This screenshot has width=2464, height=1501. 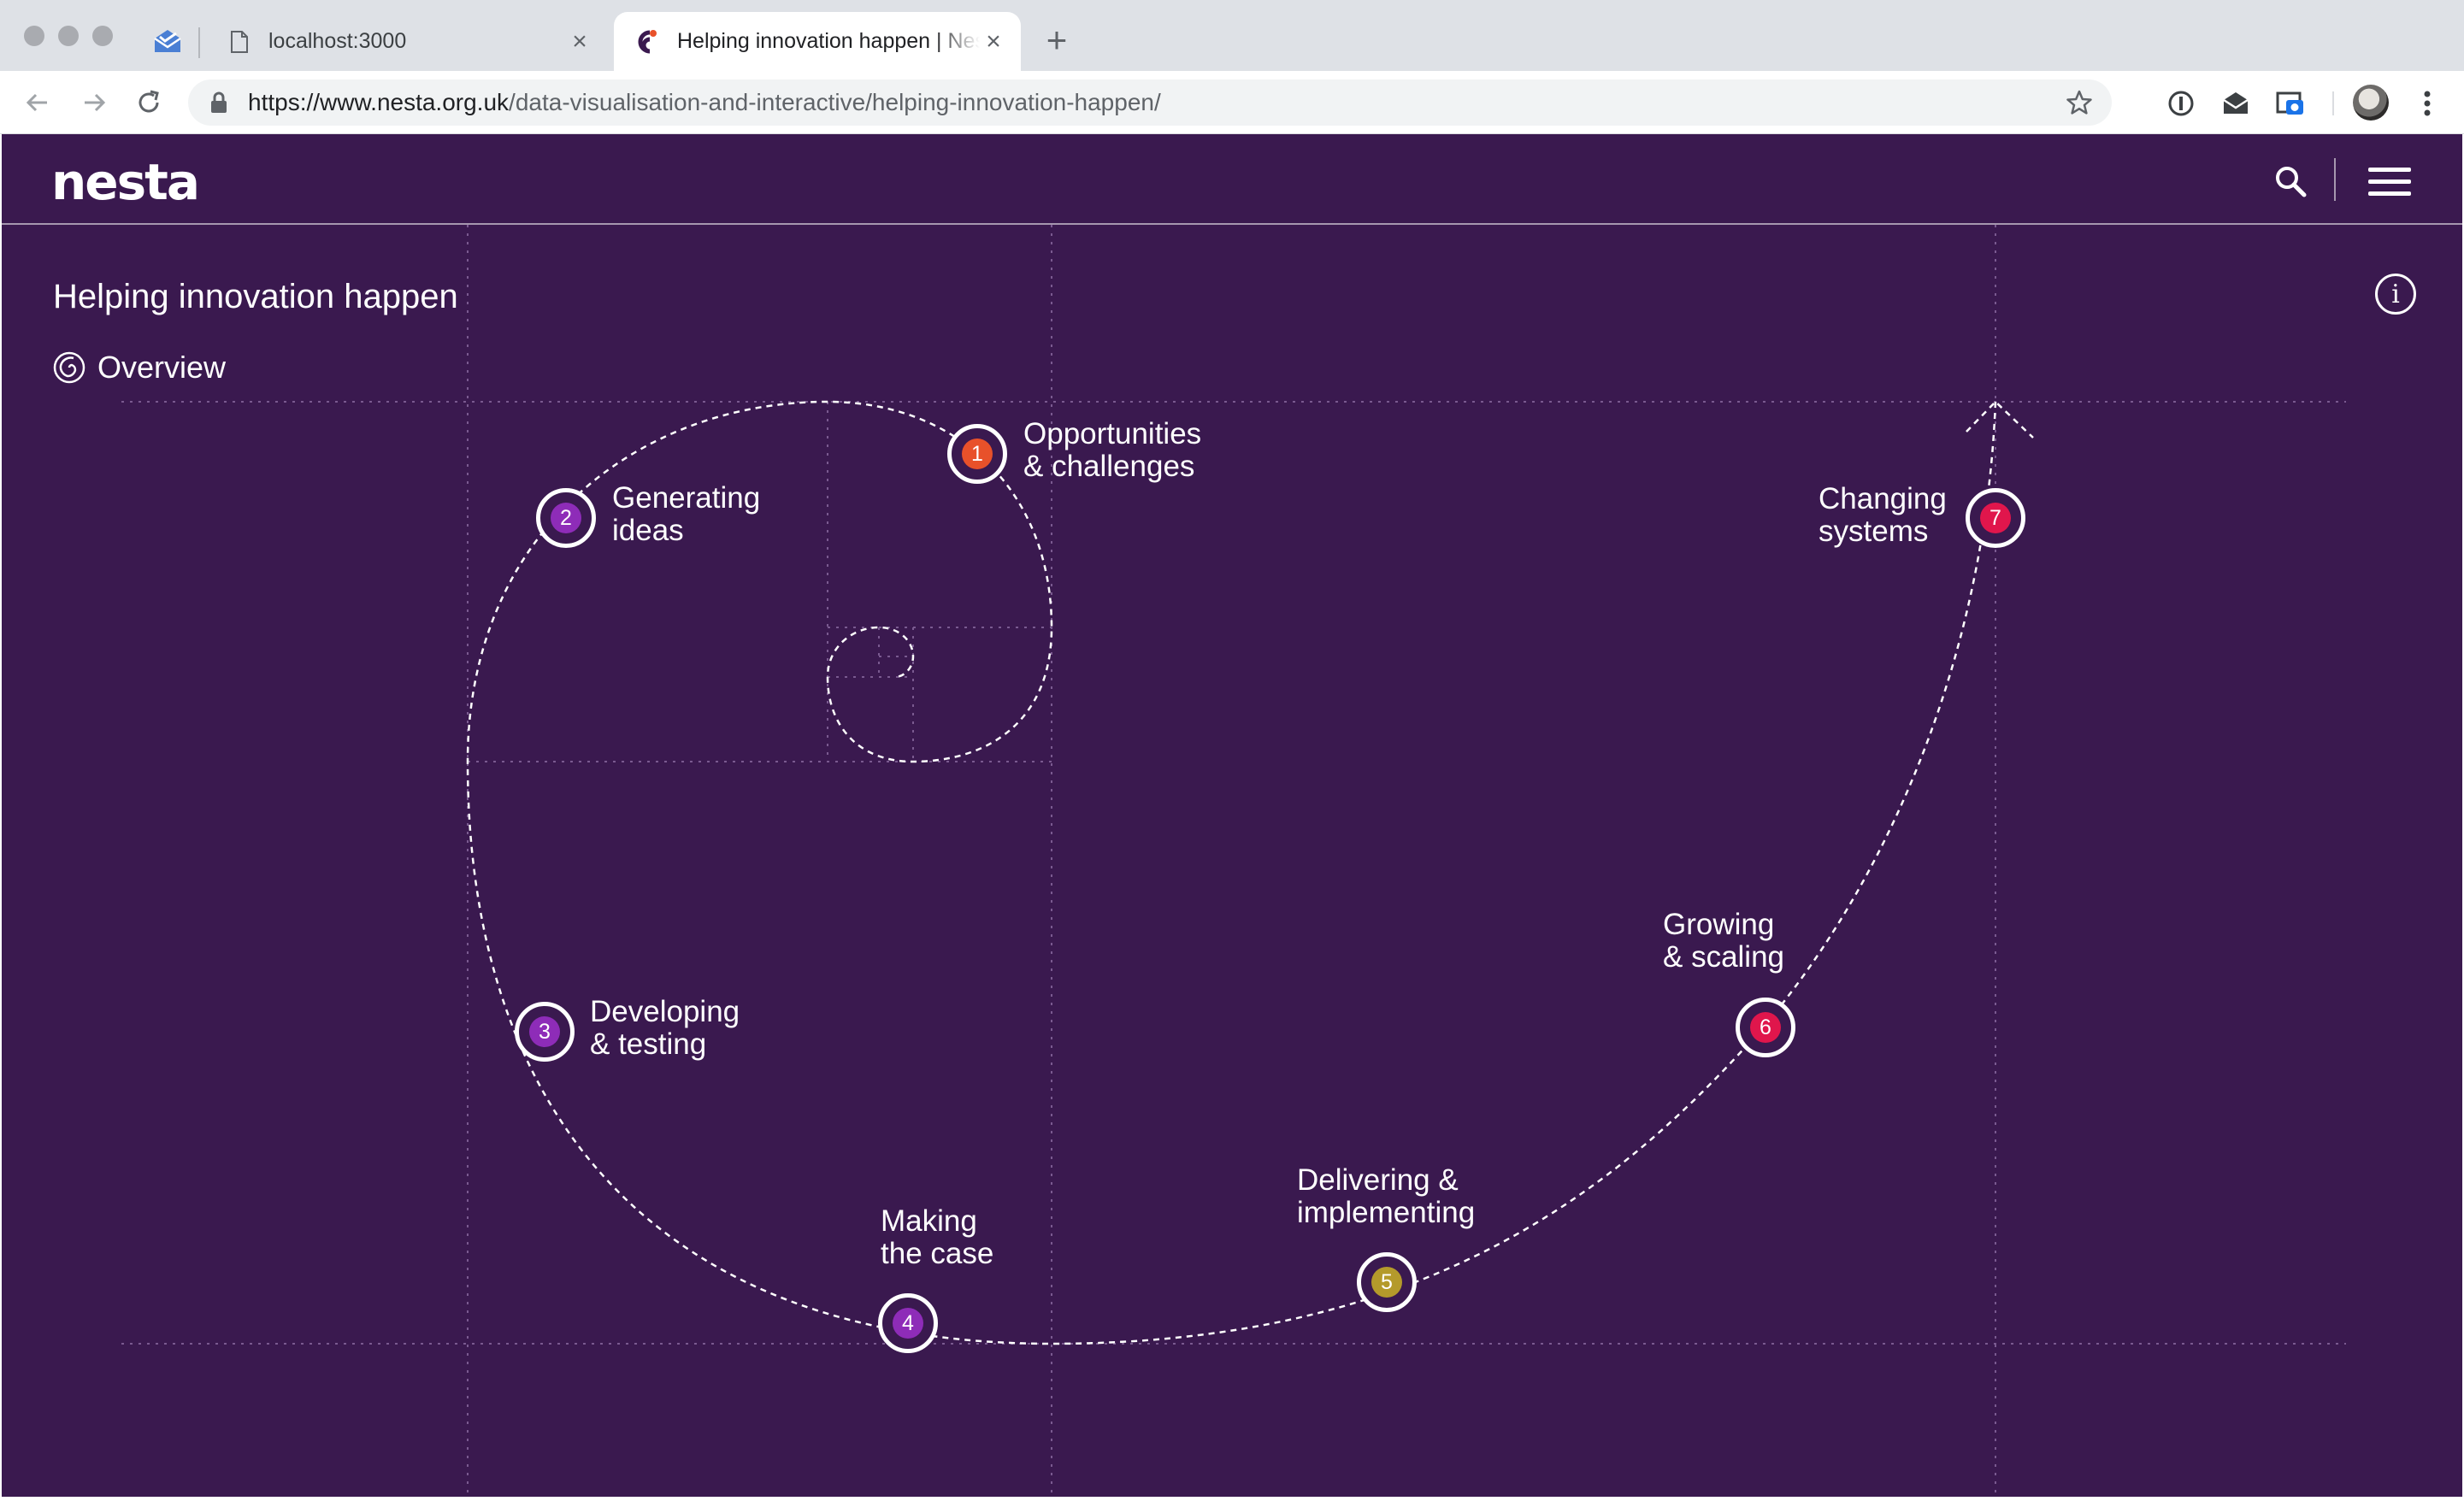 What do you see at coordinates (2333, 103) in the screenshot?
I see `toolbar-separator` at bounding box center [2333, 103].